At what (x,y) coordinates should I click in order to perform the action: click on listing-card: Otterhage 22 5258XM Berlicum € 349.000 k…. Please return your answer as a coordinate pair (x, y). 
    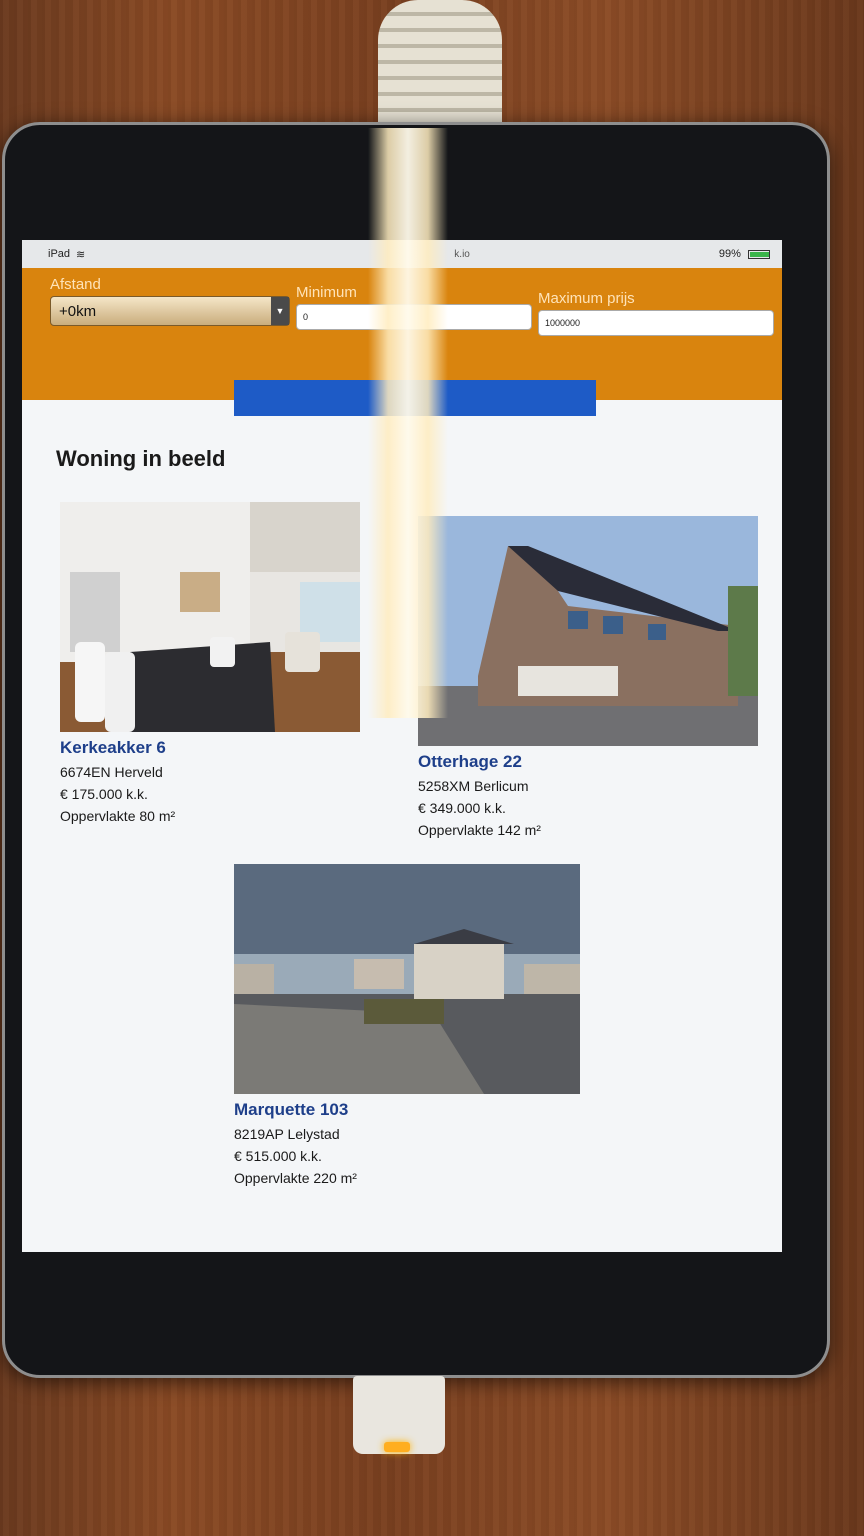
    Looking at the image, I should click on (588, 677).